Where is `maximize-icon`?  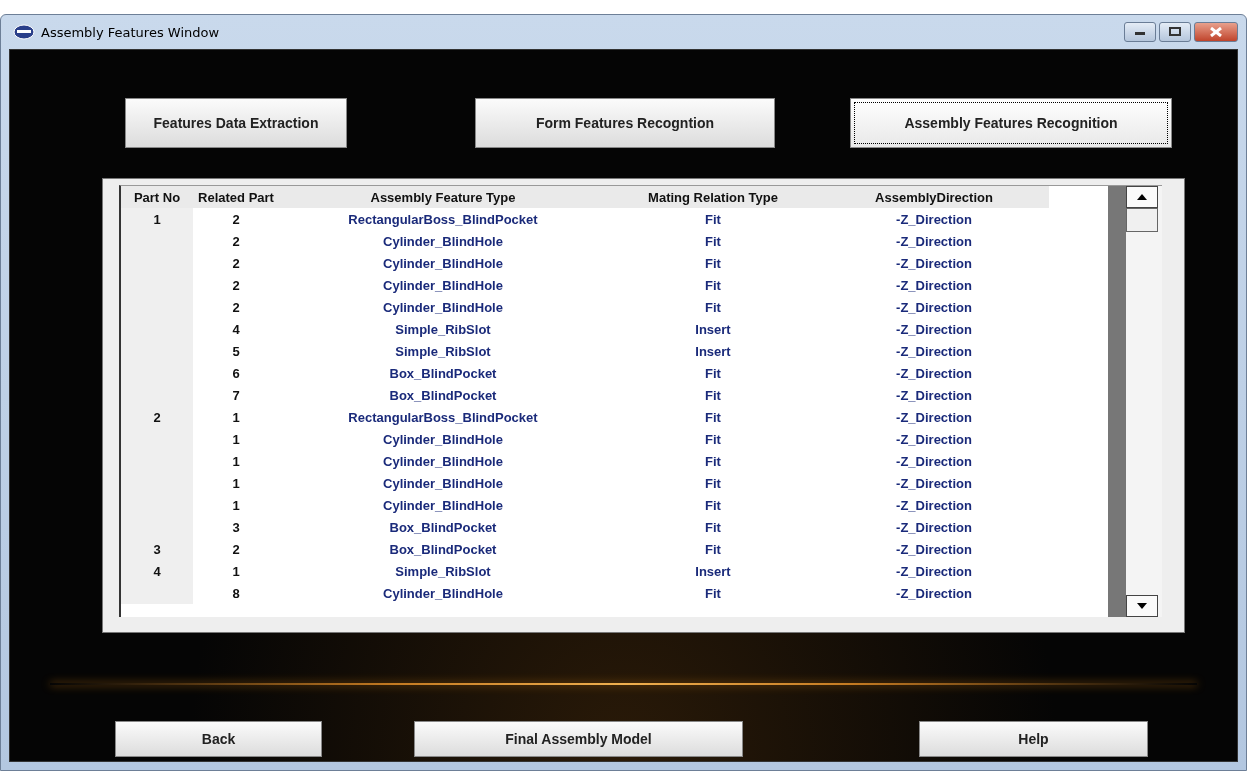
maximize-icon is located at coordinates (1175, 32).